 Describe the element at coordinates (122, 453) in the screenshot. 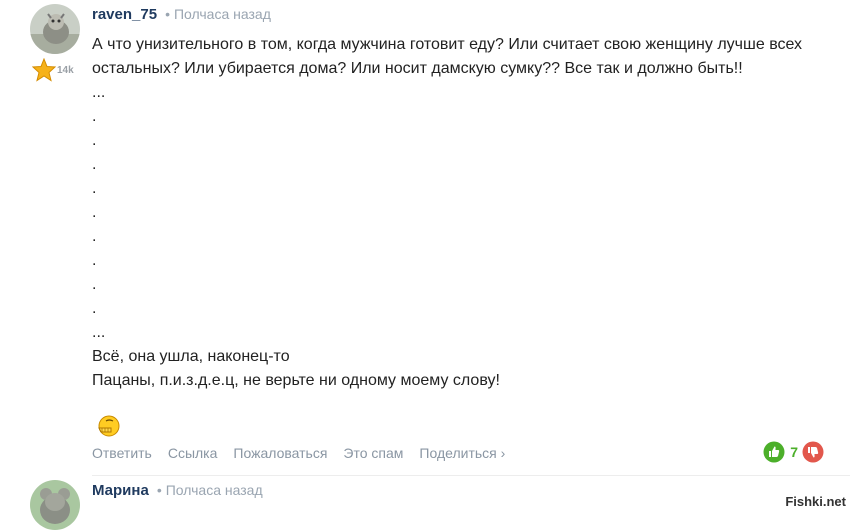

I see `reply-link: Ответить` at that location.